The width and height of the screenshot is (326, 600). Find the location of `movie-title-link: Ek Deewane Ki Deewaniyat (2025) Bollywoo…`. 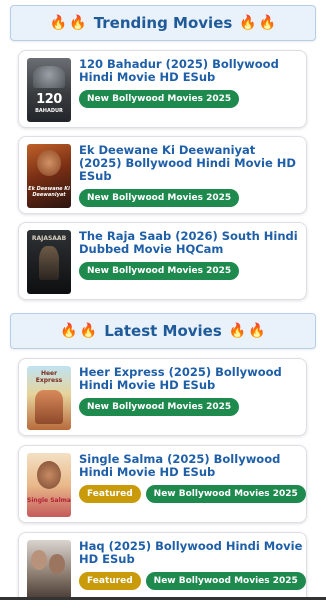

movie-title-link: Ek Deewane Ki Deewaniyat (2025) Bollywoo… is located at coordinates (188, 163).